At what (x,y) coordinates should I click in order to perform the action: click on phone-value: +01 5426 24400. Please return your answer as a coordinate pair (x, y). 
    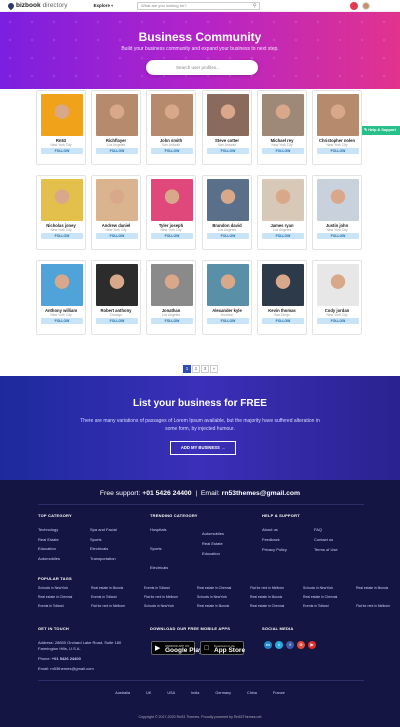
    Looking at the image, I should click on (66, 658).